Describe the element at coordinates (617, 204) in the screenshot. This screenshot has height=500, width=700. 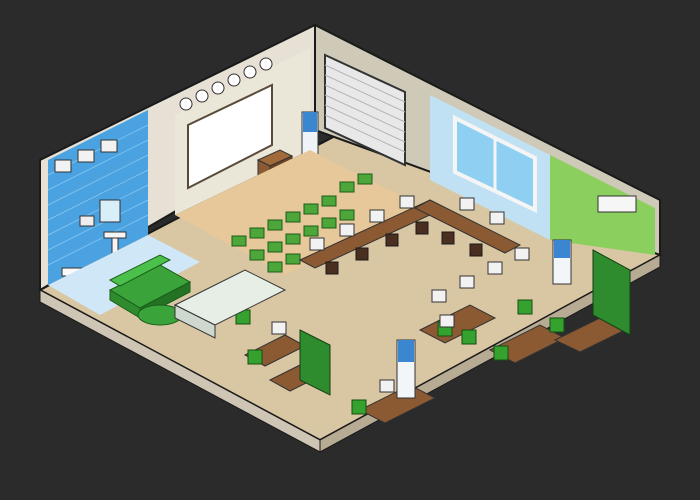
I see `air-conditioner` at that location.